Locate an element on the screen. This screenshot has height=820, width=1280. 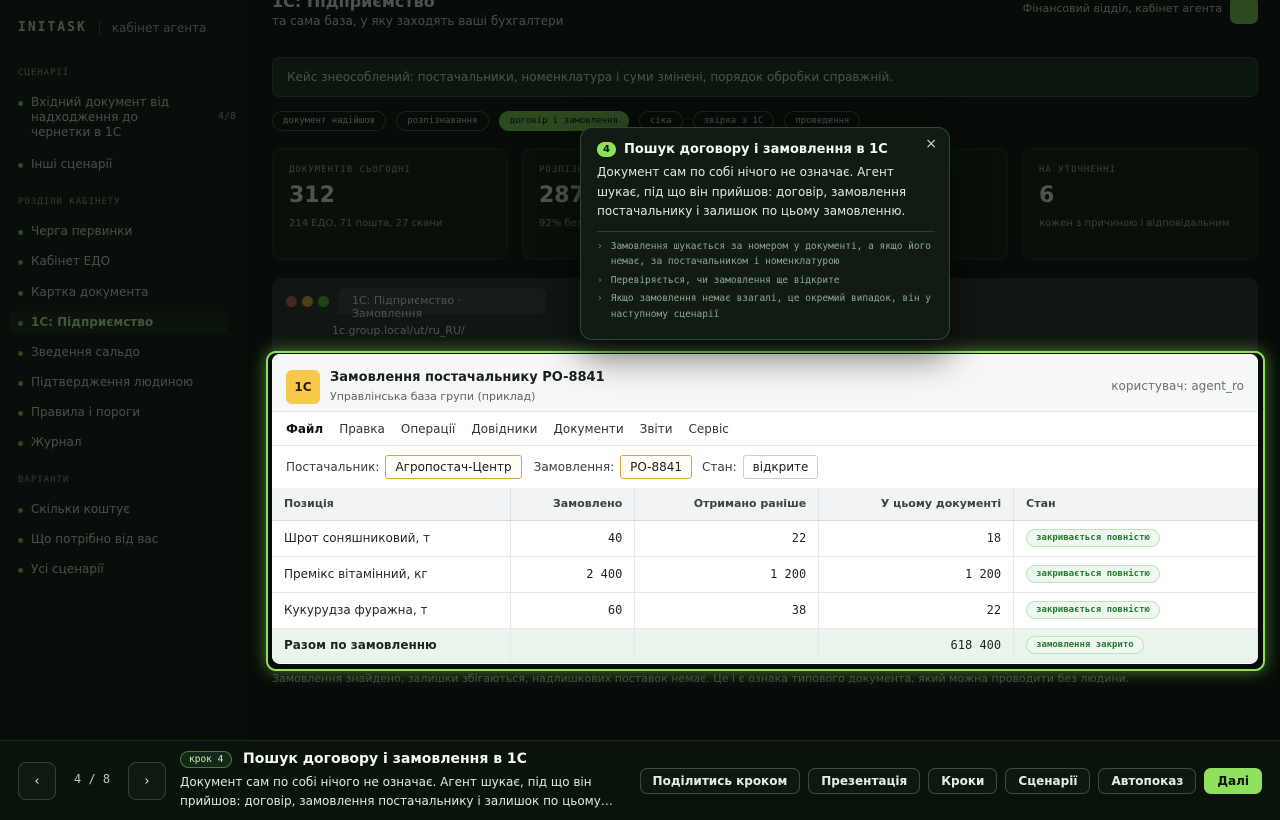
cell-ordered: 60 is located at coordinates (573, 610).